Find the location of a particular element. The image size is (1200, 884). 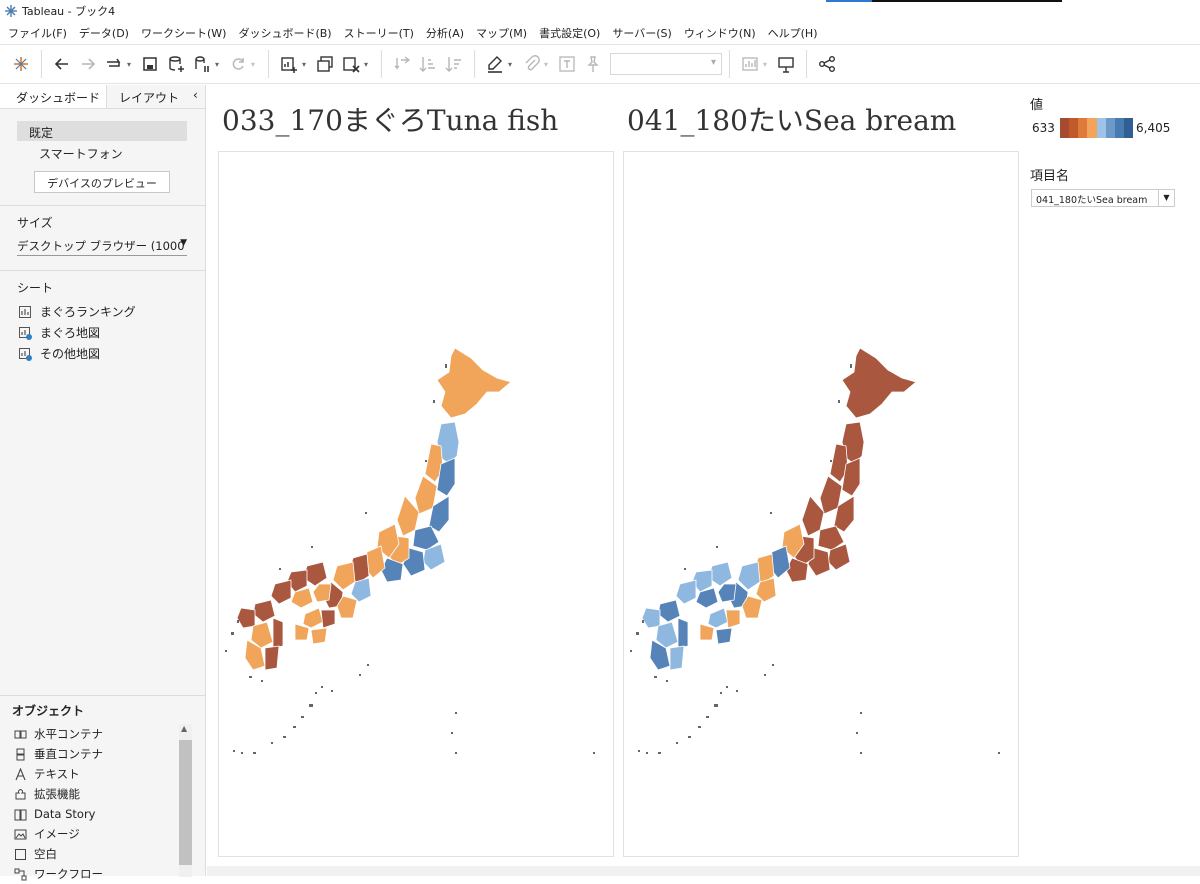

object-data-story: Data Story is located at coordinates (103, 814).